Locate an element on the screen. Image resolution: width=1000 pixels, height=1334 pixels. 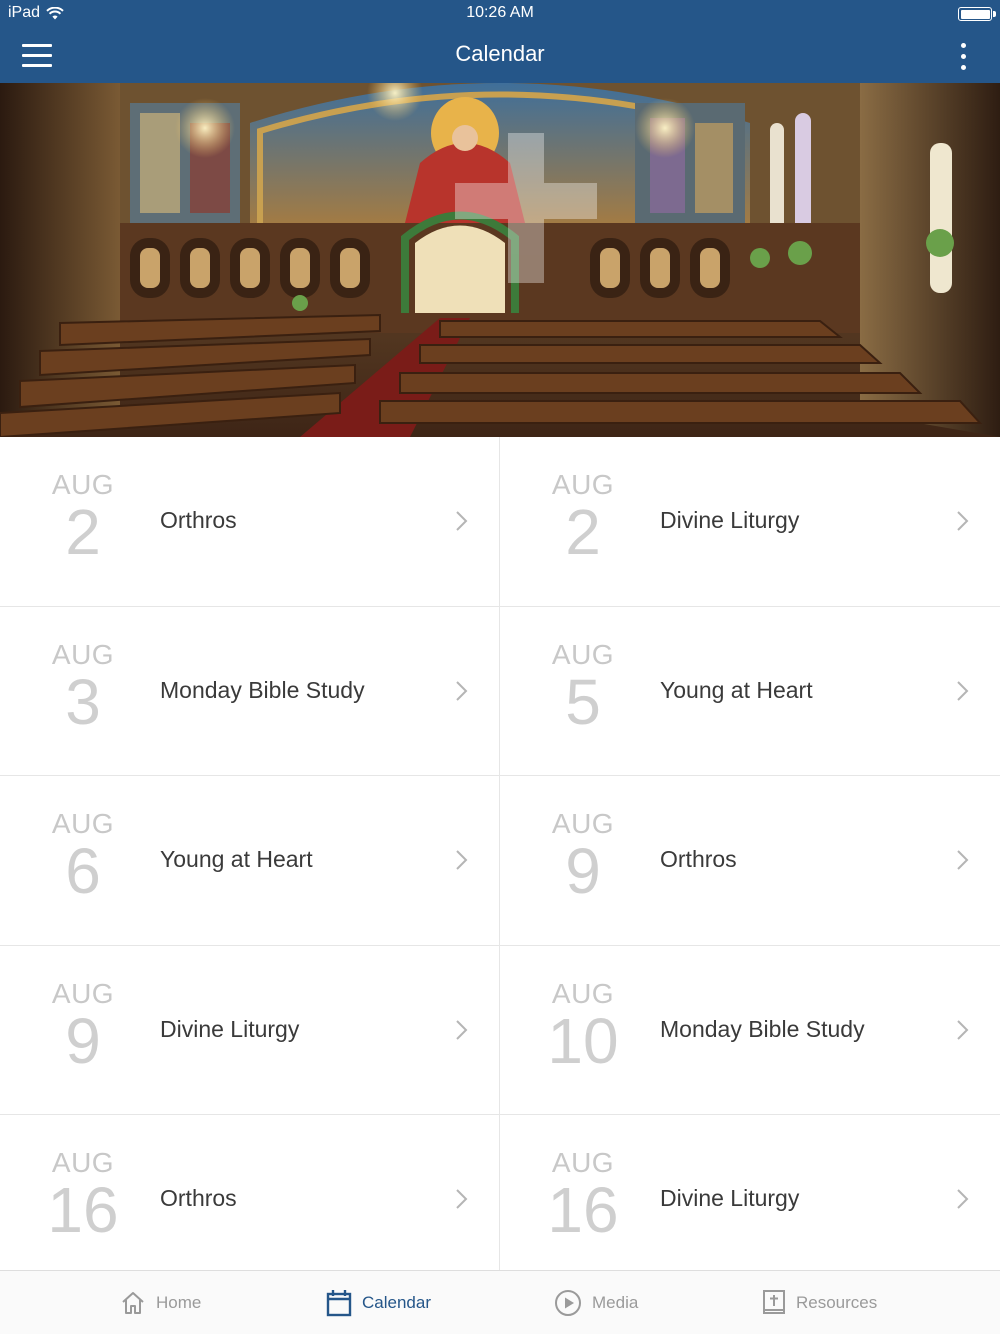
event-date: AUG 6 is located at coordinates (83, 857).